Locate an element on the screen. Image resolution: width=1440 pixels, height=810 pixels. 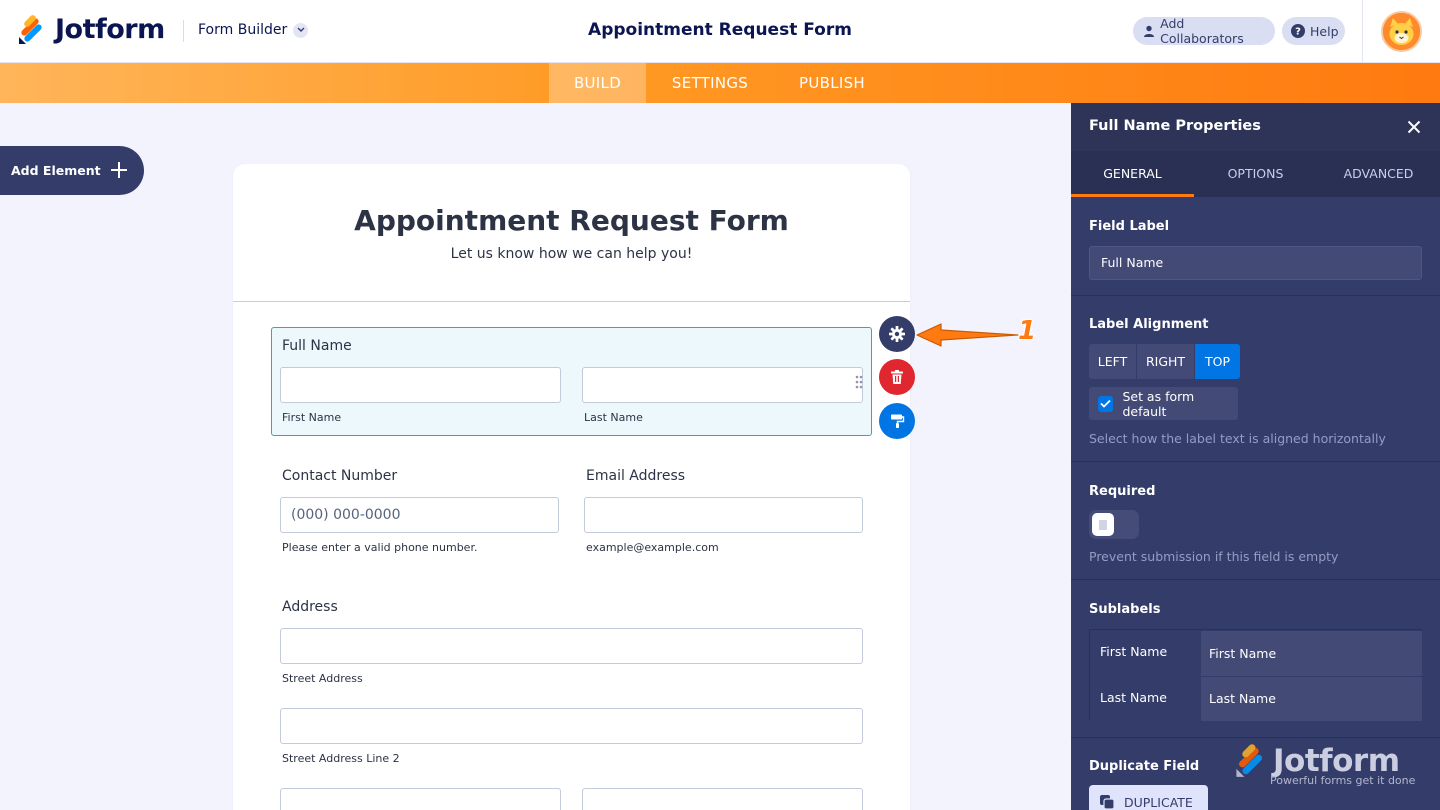
tab-publish: PUBLISH is located at coordinates (832, 83).